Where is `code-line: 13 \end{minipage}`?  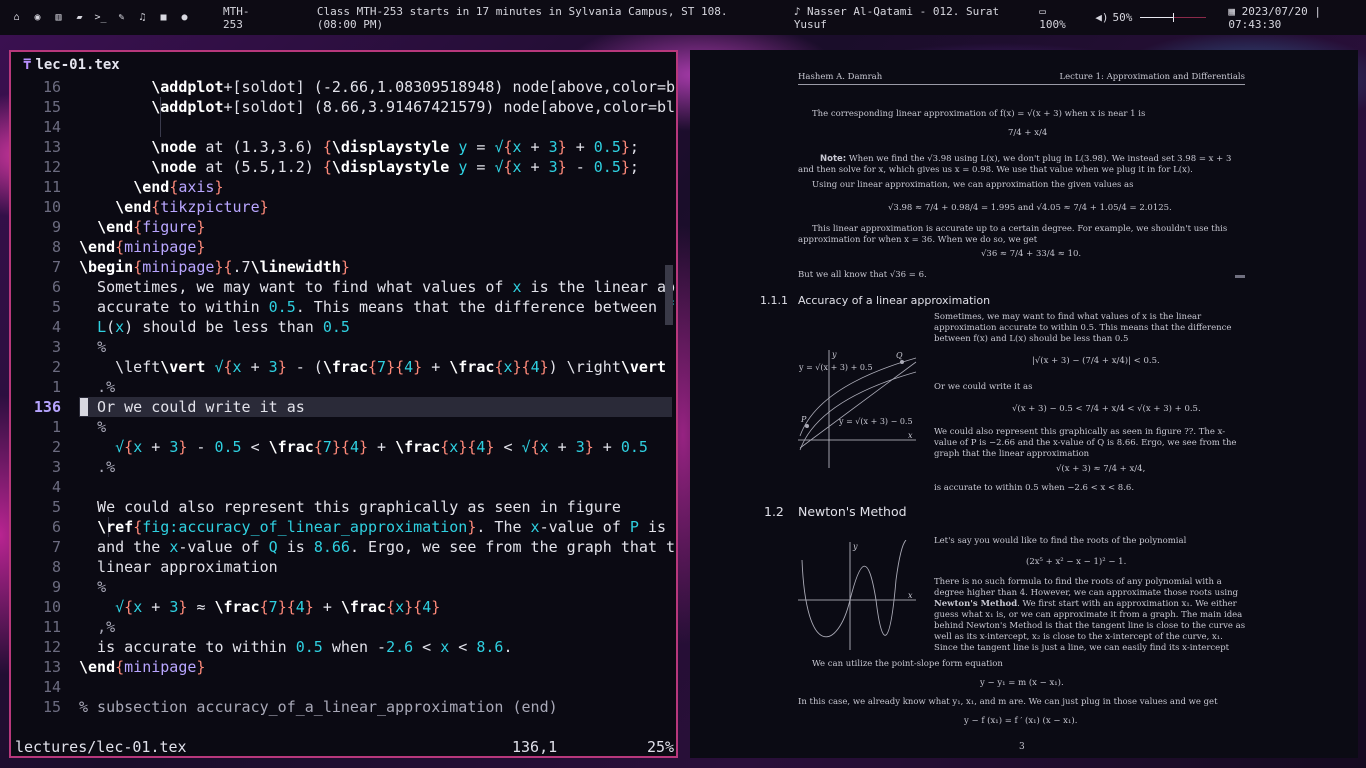 code-line: 13 \end{minipage} is located at coordinates (124, 667).